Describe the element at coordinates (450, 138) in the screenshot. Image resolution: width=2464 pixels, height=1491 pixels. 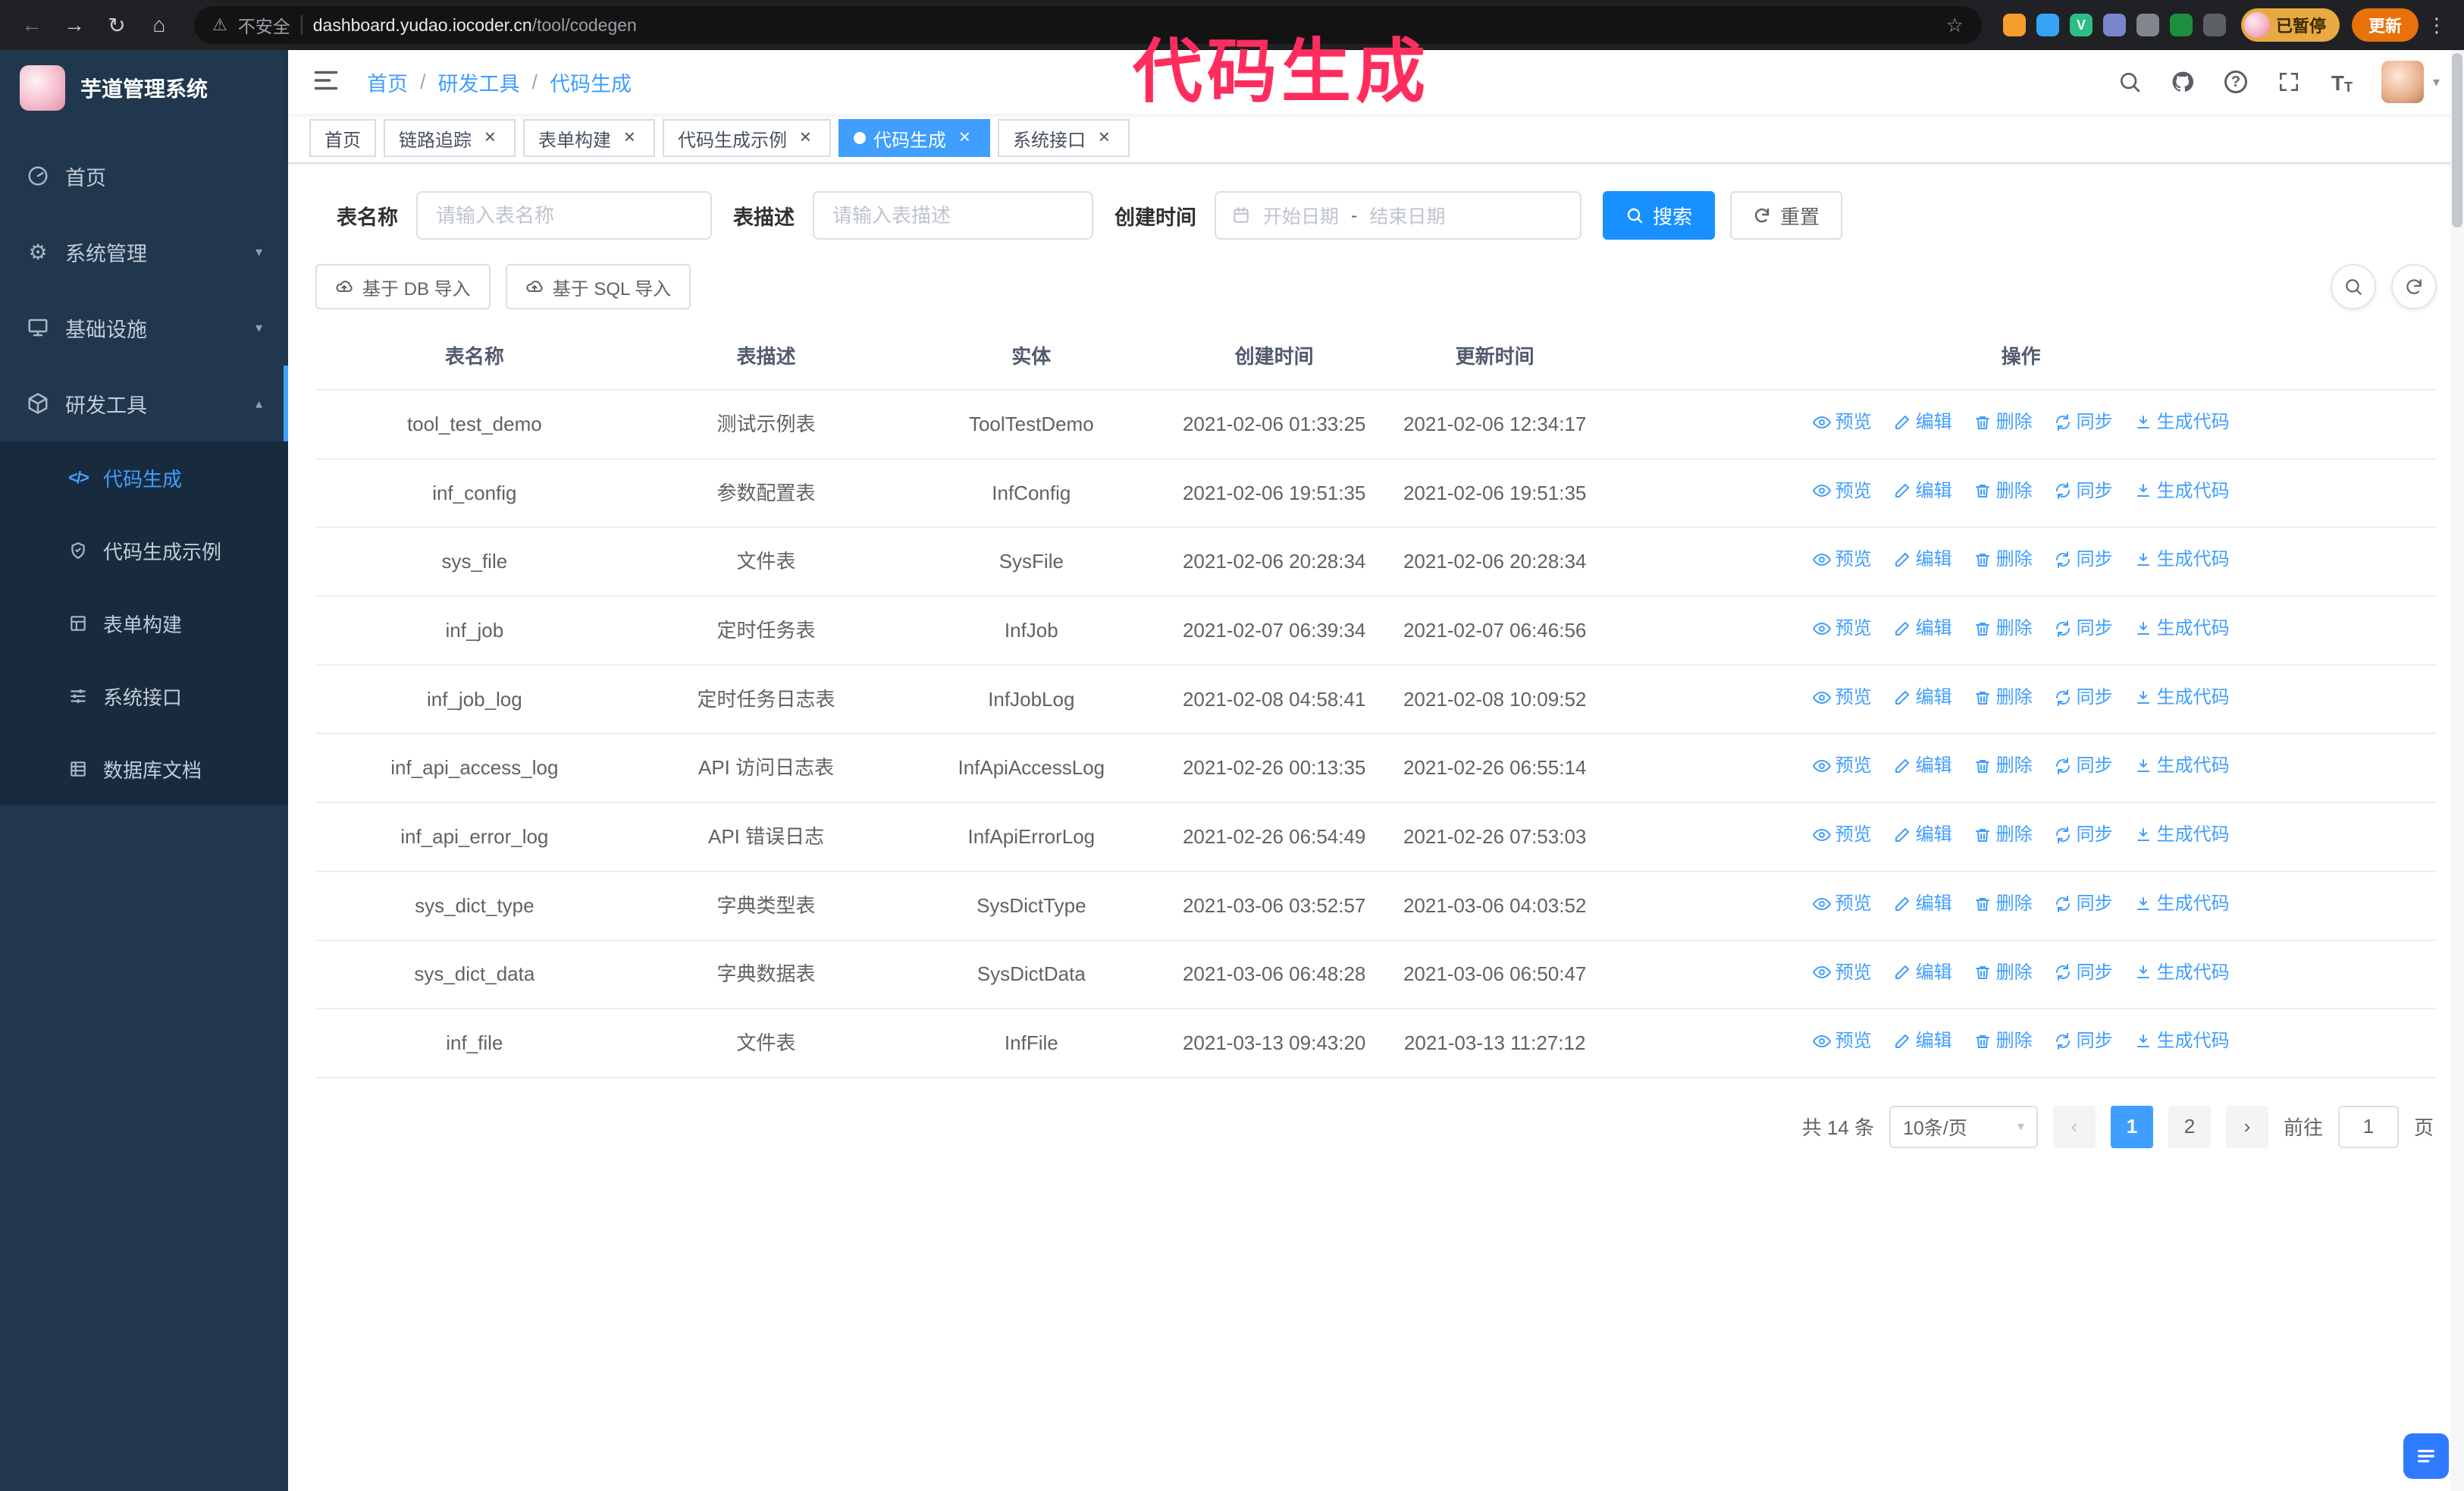
I see `tab-tracing: 链路追踪 ×` at that location.